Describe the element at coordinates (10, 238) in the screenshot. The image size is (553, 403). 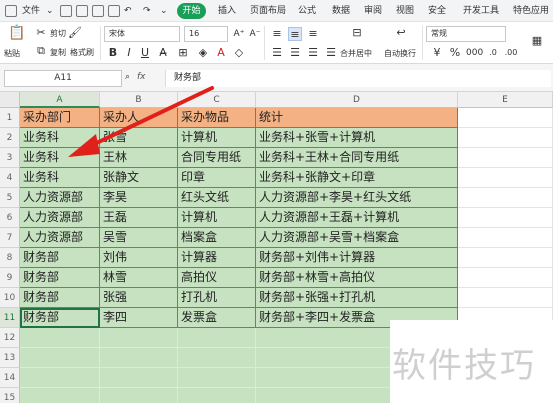
I see `row-header-7: 7` at that location.